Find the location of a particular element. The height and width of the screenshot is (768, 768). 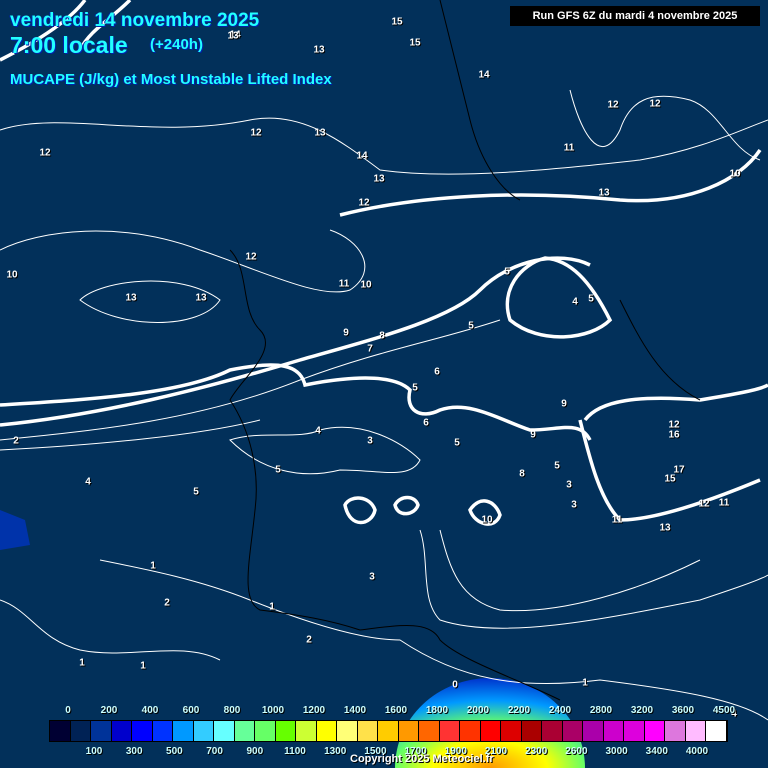

colorbar-top-label: 3600 is located at coordinates (683, 710).